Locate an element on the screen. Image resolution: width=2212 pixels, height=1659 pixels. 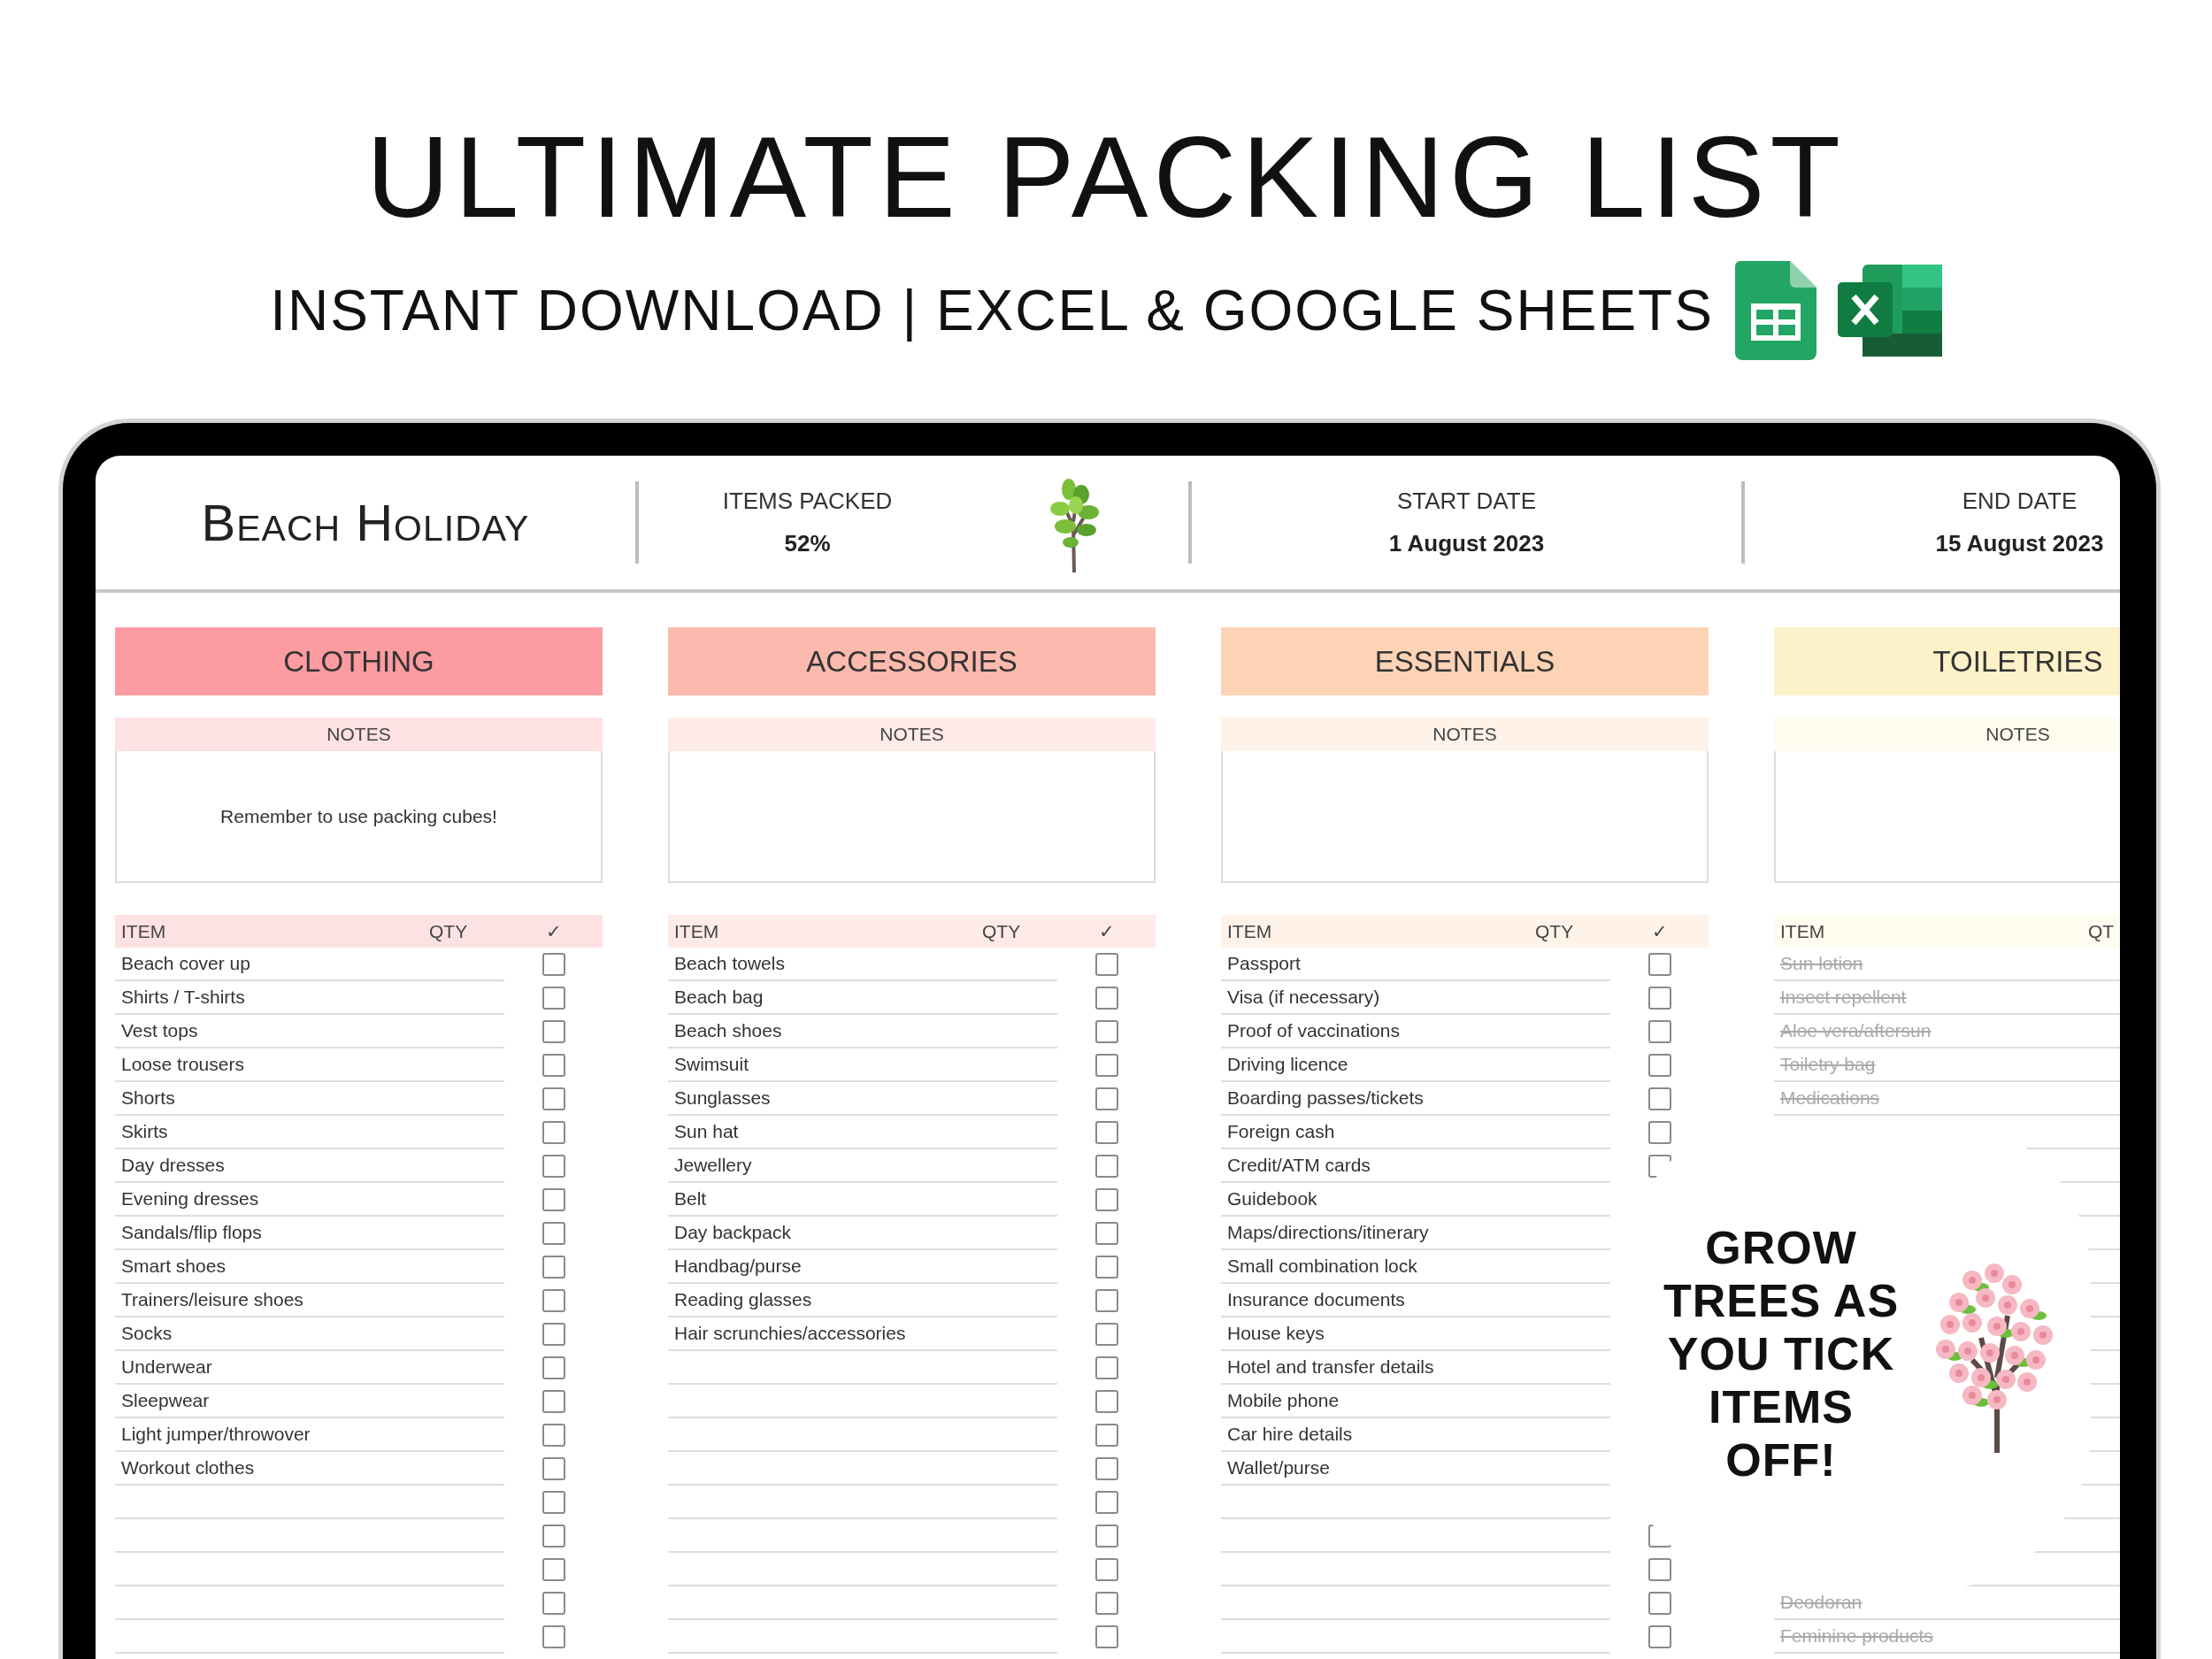
item-cell: Beach cover up is located at coordinates (310, 965).